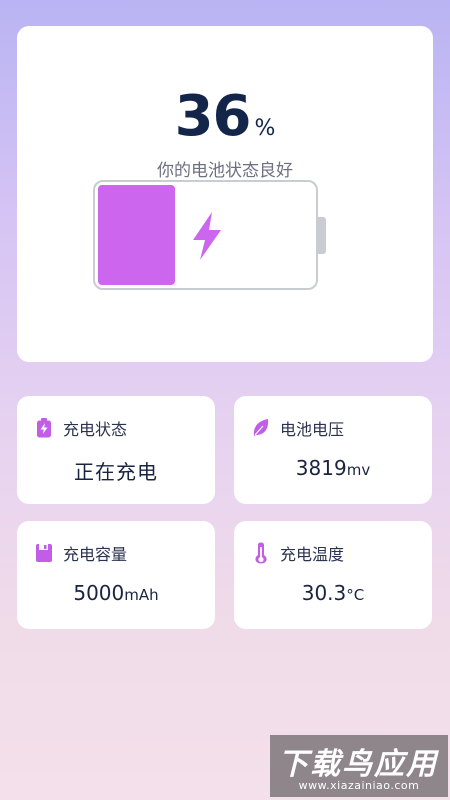 This screenshot has height=800, width=450. I want to click on charge-state-title: 充电状态, so click(95, 429).